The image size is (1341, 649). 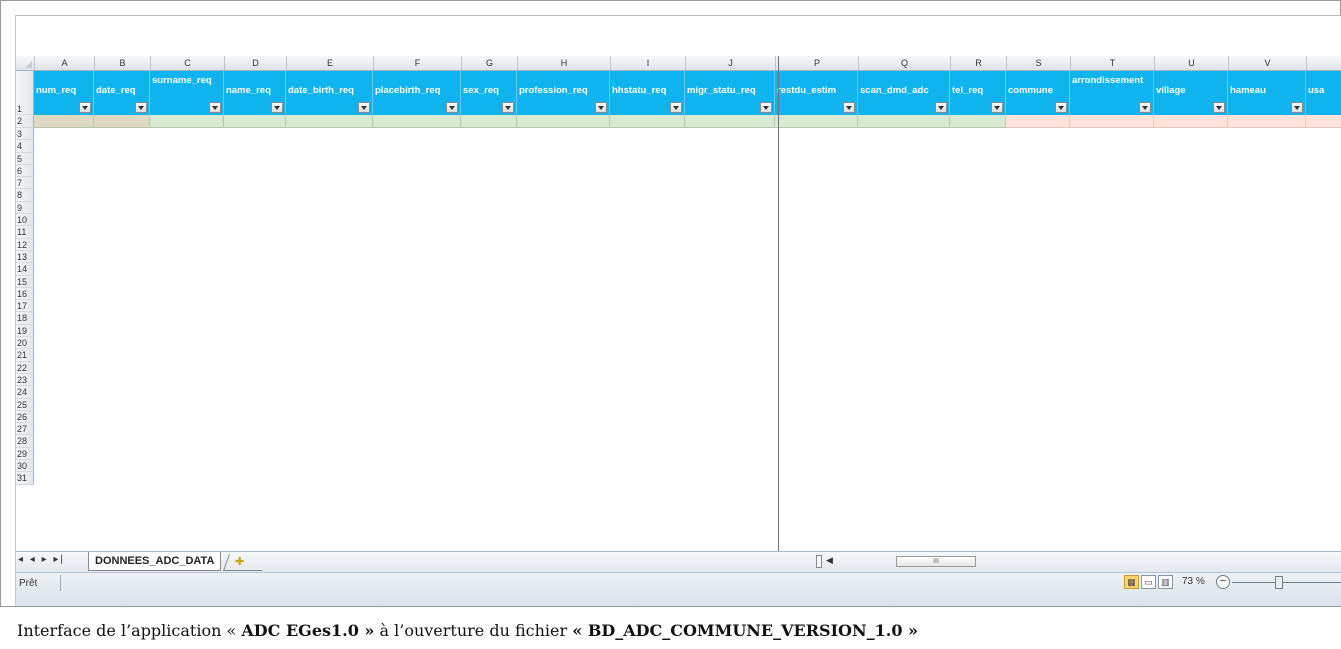 What do you see at coordinates (778, 303) in the screenshot?
I see `freeze-split-line` at bounding box center [778, 303].